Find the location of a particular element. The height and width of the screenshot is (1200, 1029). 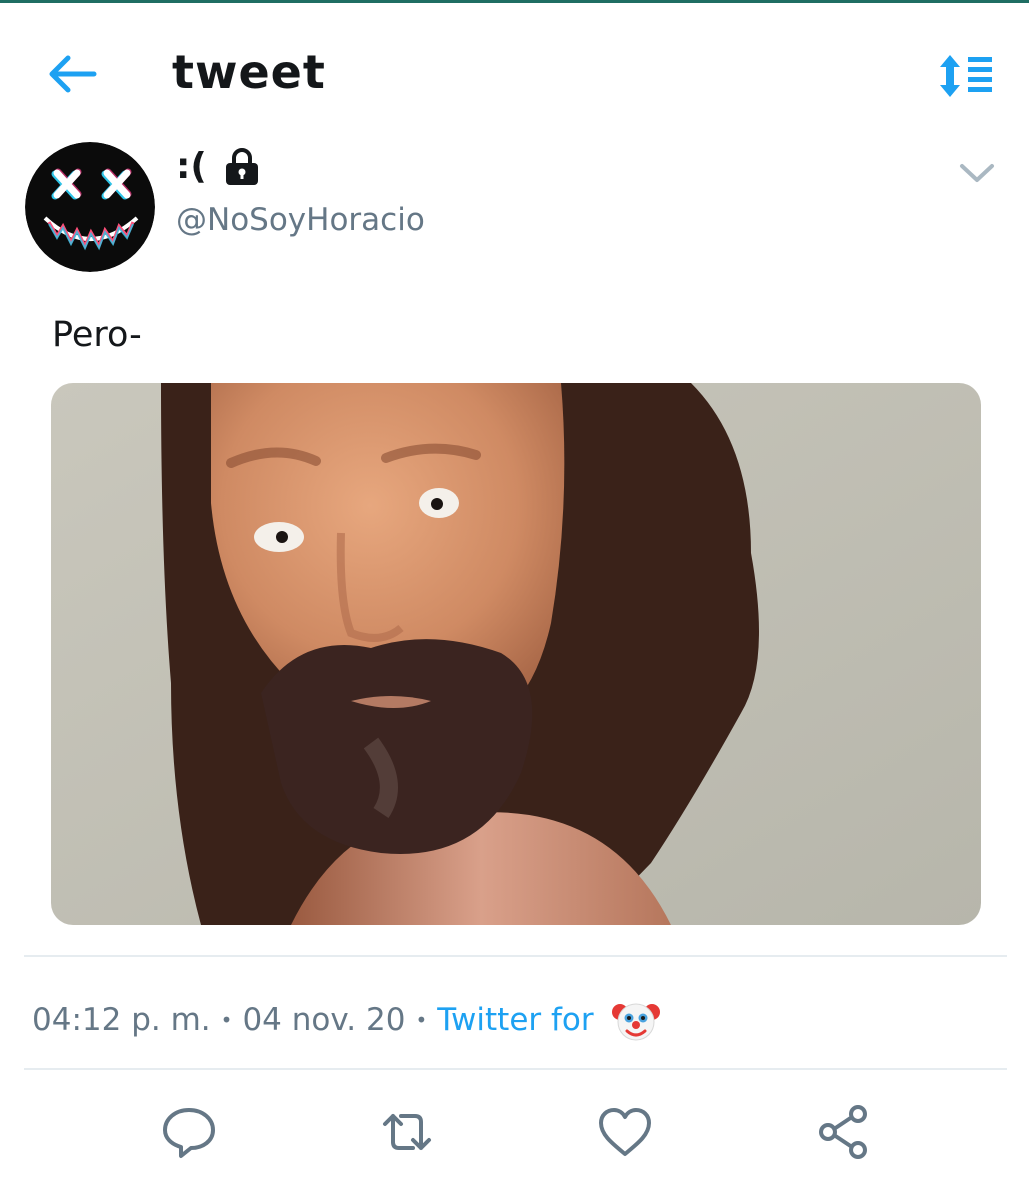

like-button is located at coordinates (625, 1132).